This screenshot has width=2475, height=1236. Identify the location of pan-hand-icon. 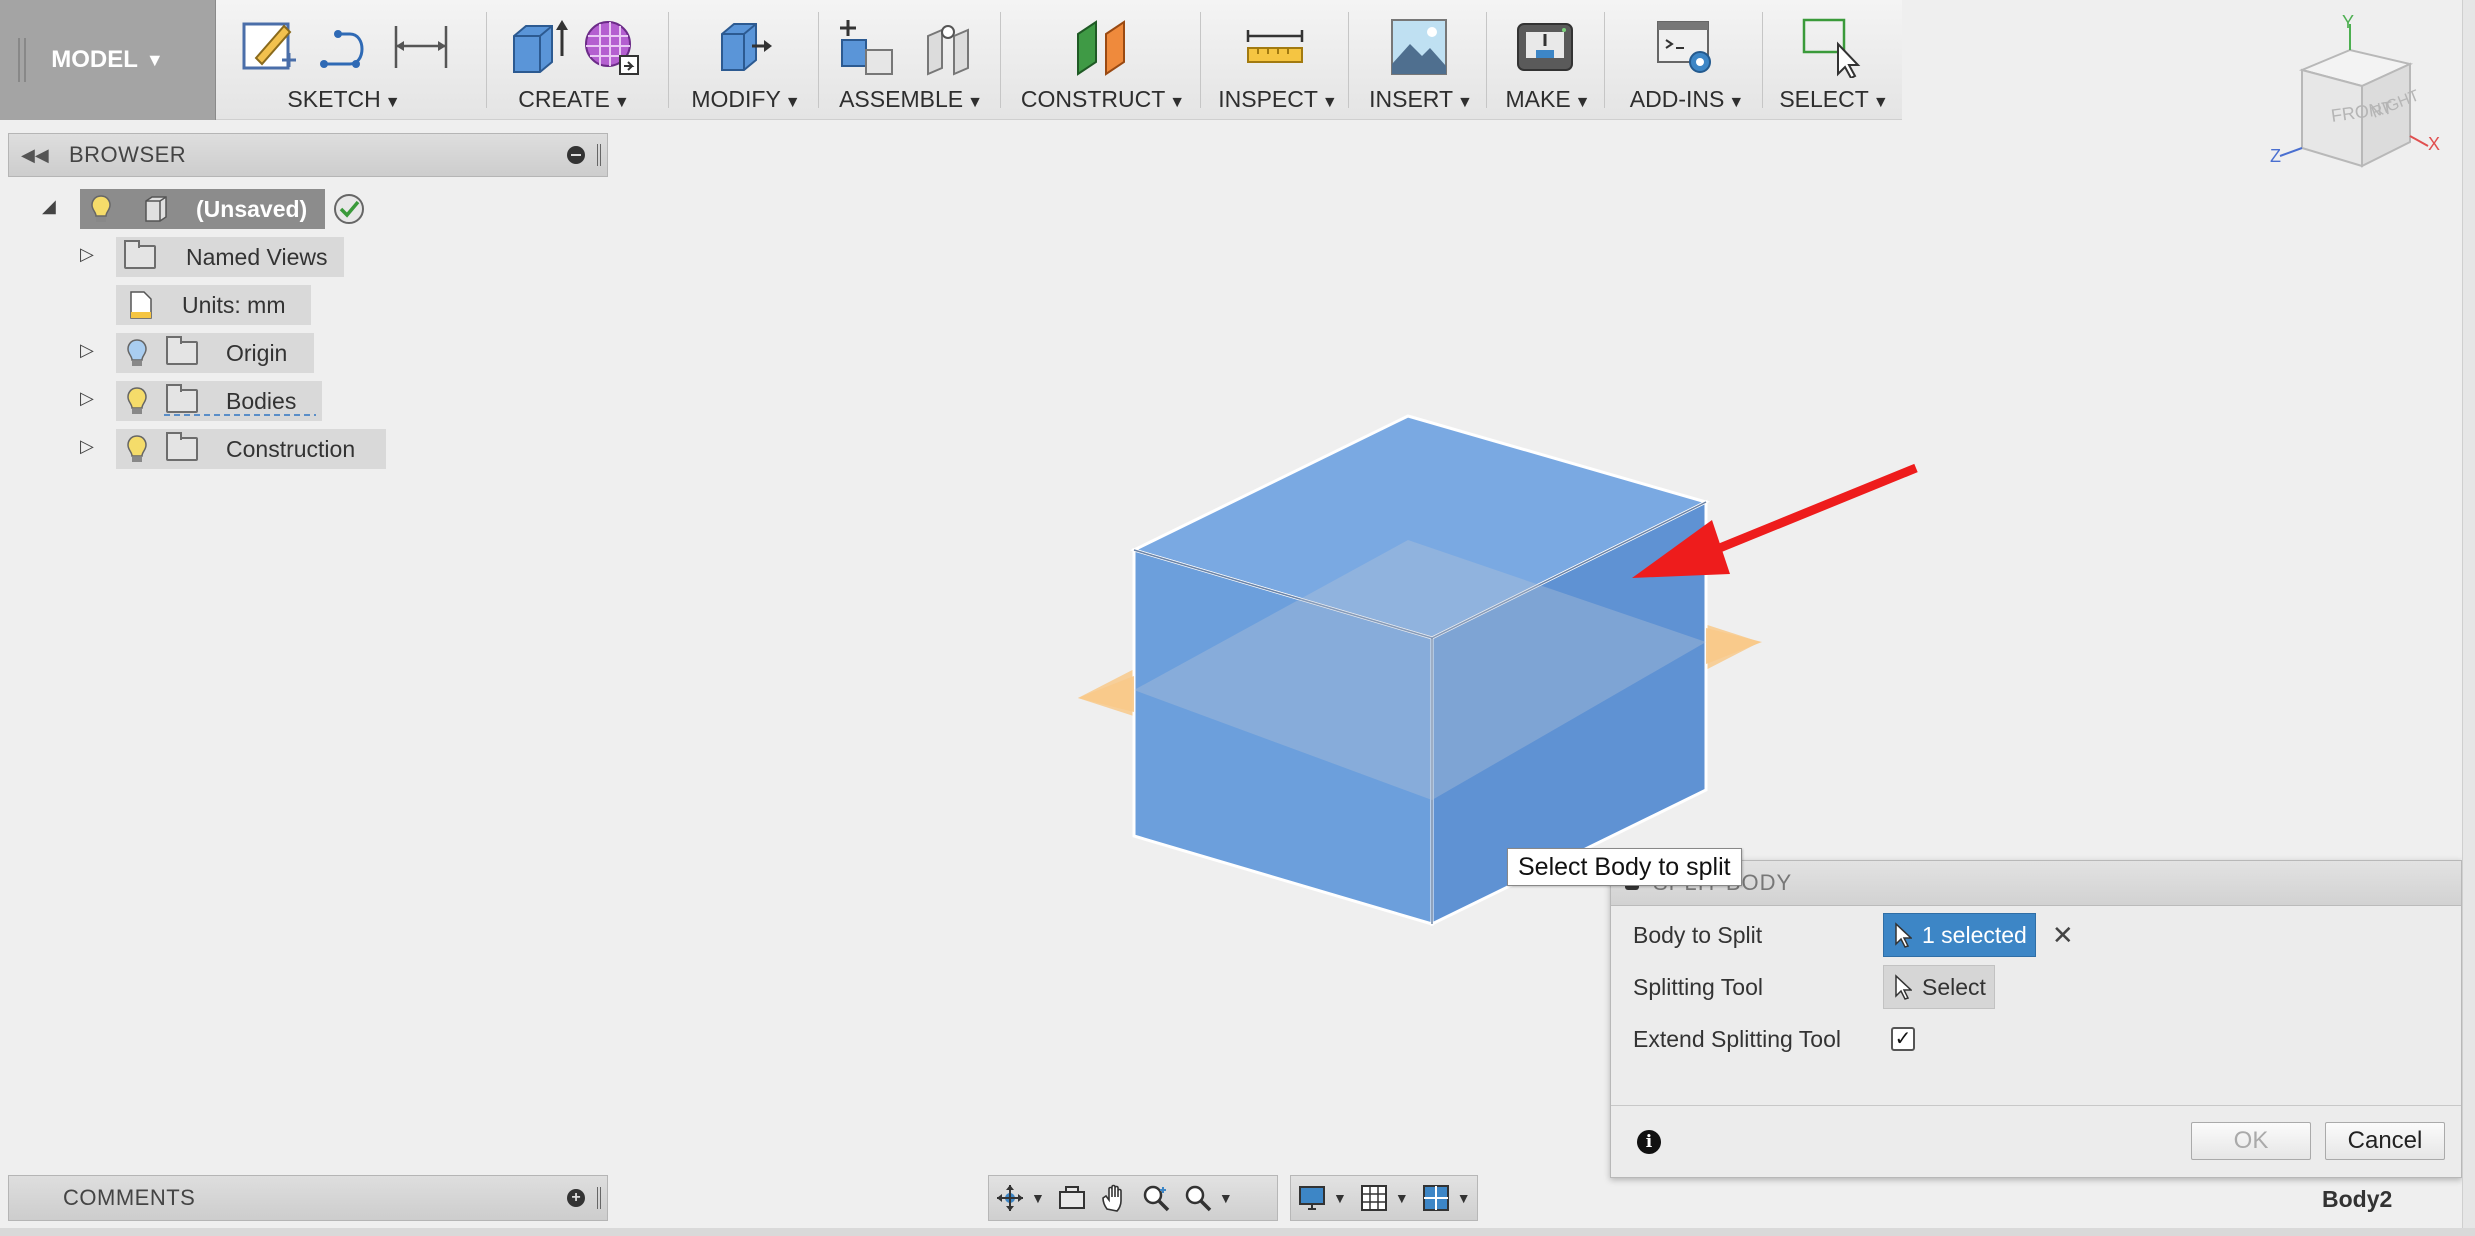
(1114, 1198).